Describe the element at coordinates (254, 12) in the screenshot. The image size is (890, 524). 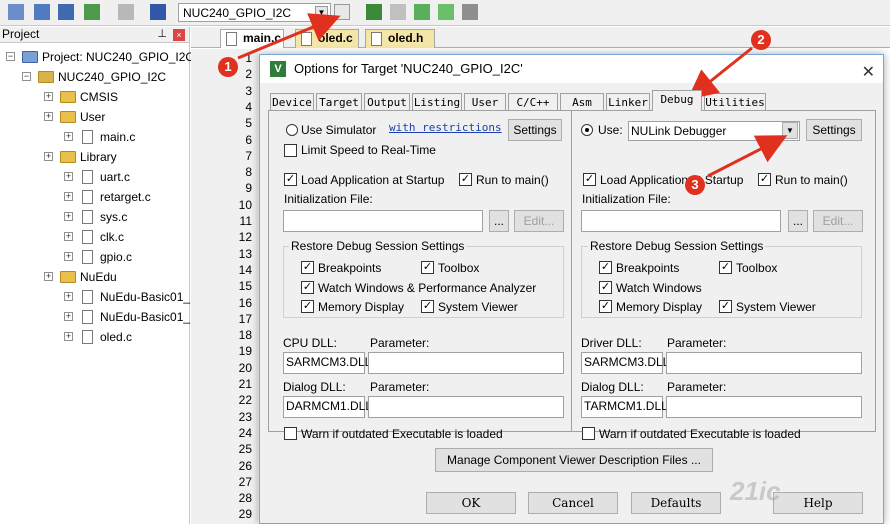
I see `target-select: NUC240_GPIO_I2C ▼` at that location.